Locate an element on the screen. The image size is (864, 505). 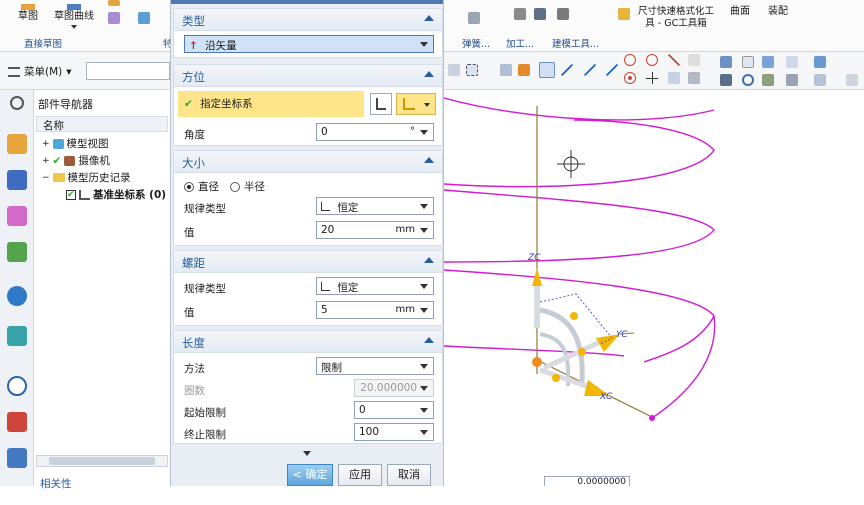
clock-icon is located at coordinates (17, 386).